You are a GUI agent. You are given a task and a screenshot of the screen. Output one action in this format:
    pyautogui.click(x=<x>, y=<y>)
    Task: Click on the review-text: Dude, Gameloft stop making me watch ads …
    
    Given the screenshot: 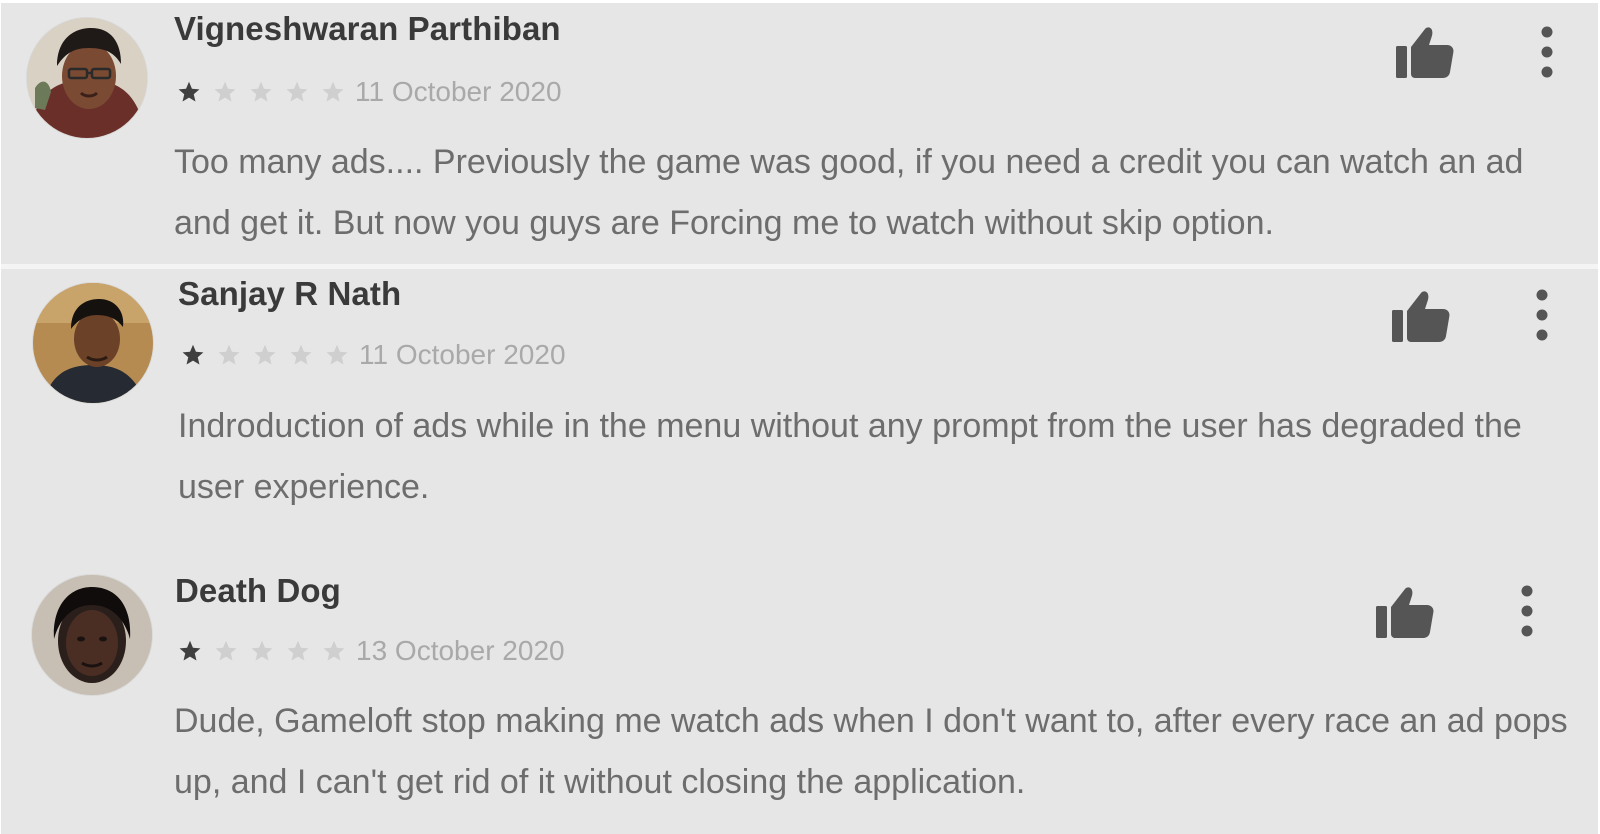 What is the action you would take?
    pyautogui.click(x=871, y=751)
    